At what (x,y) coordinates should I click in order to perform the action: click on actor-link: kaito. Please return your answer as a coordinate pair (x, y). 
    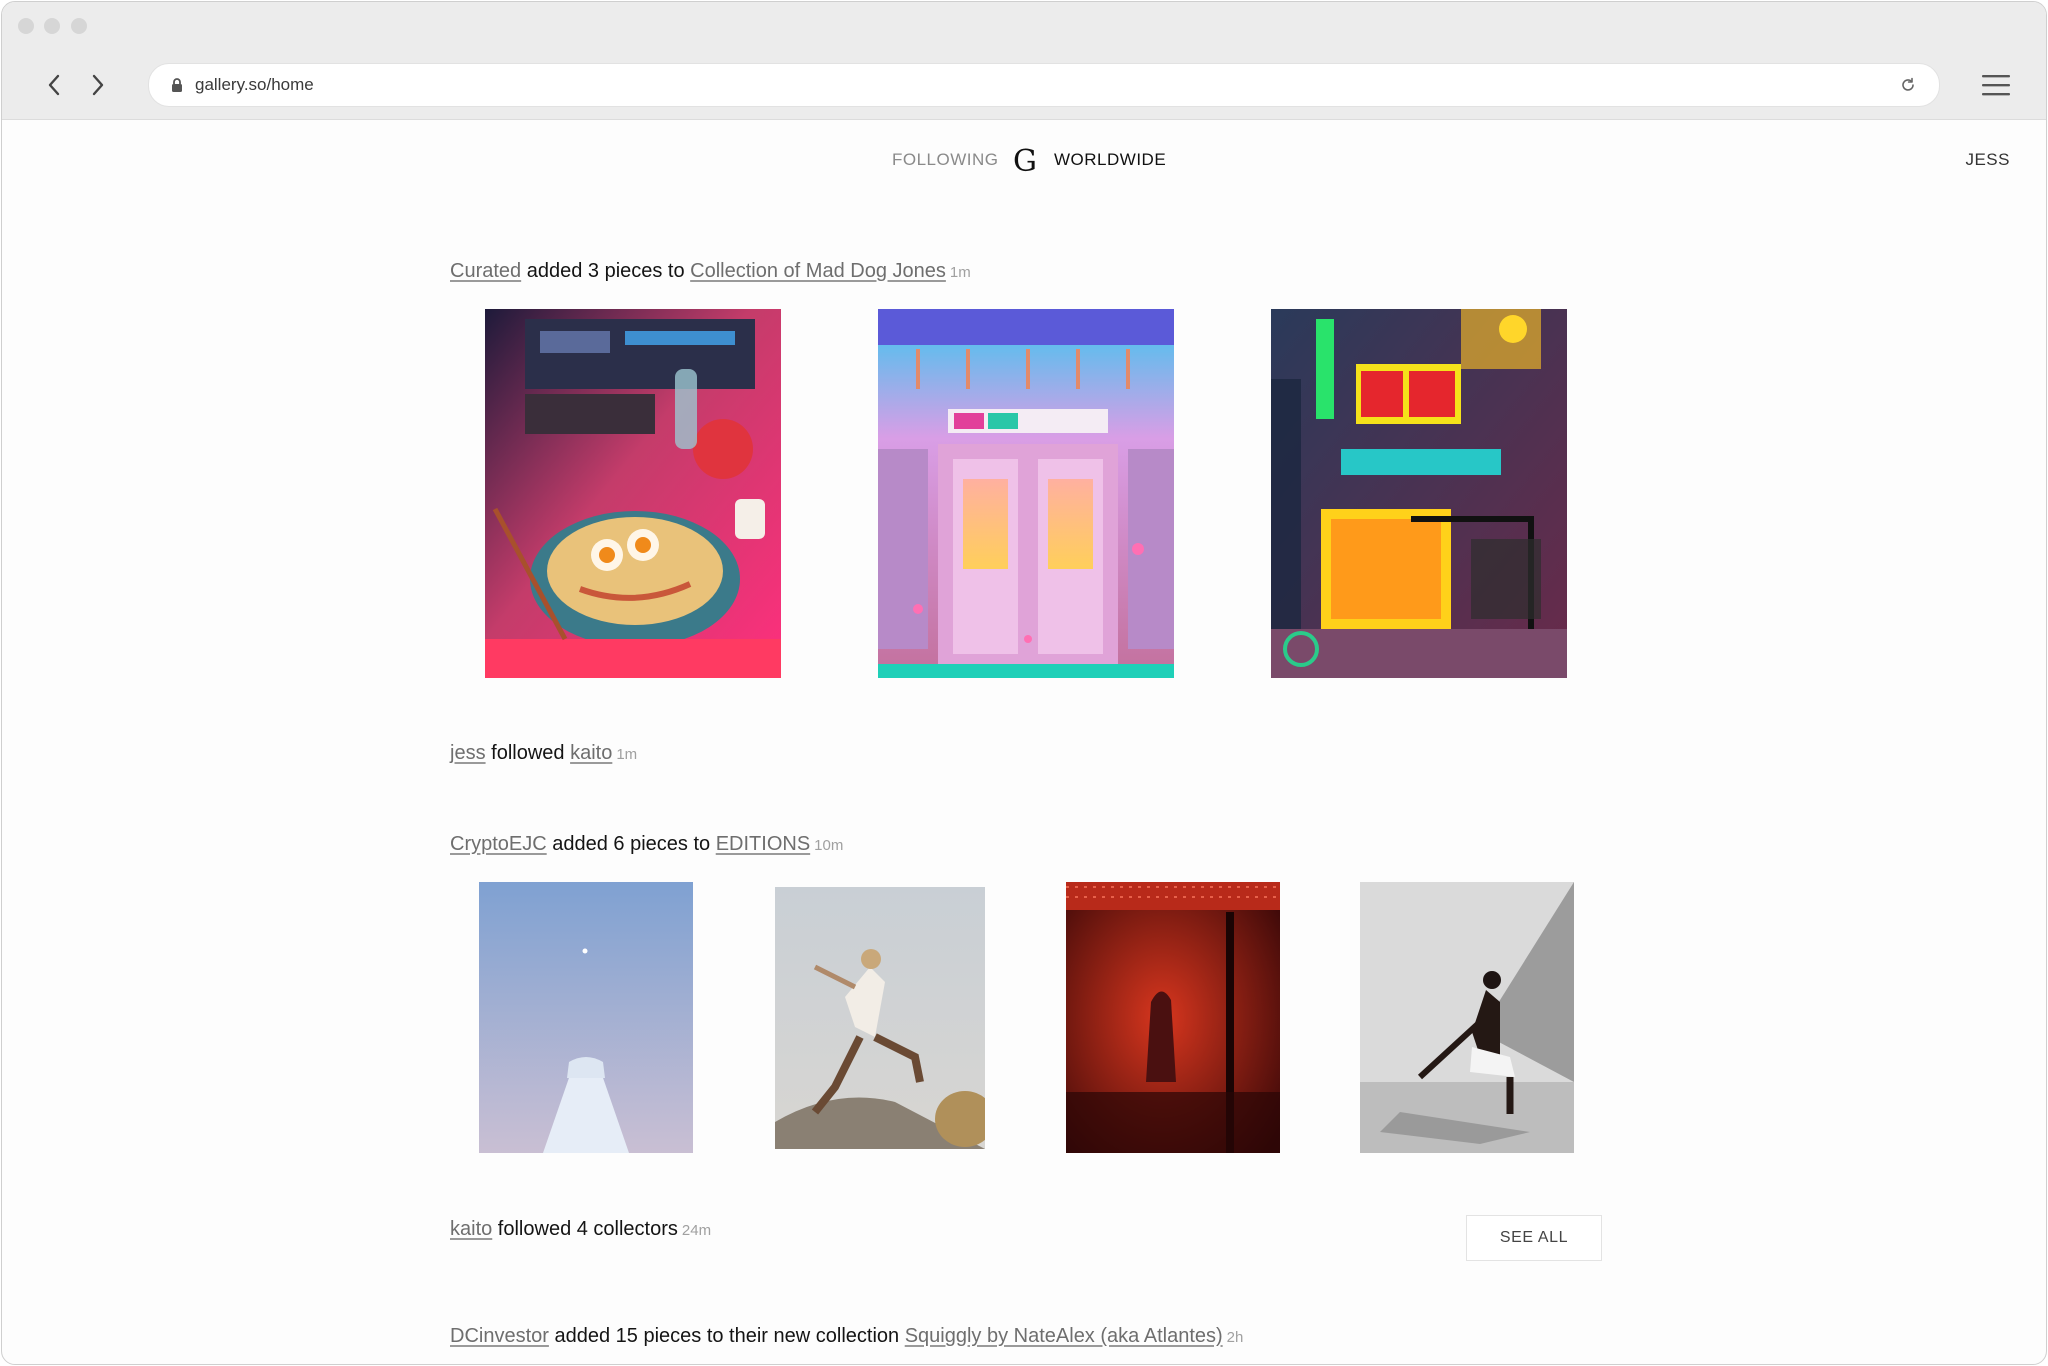
    Looking at the image, I should click on (471, 1229).